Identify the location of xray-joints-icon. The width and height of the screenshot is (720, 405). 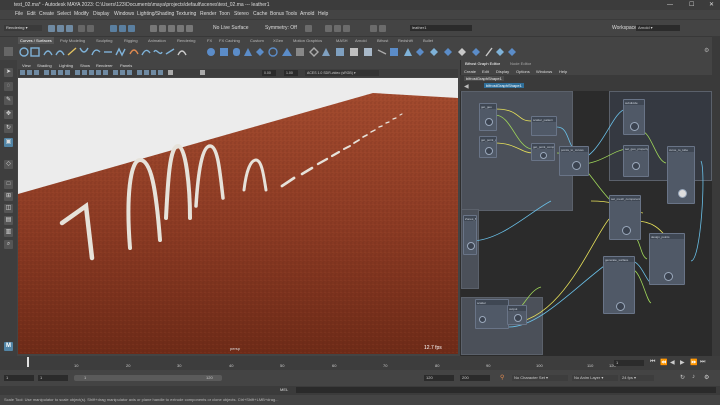
(153, 72).